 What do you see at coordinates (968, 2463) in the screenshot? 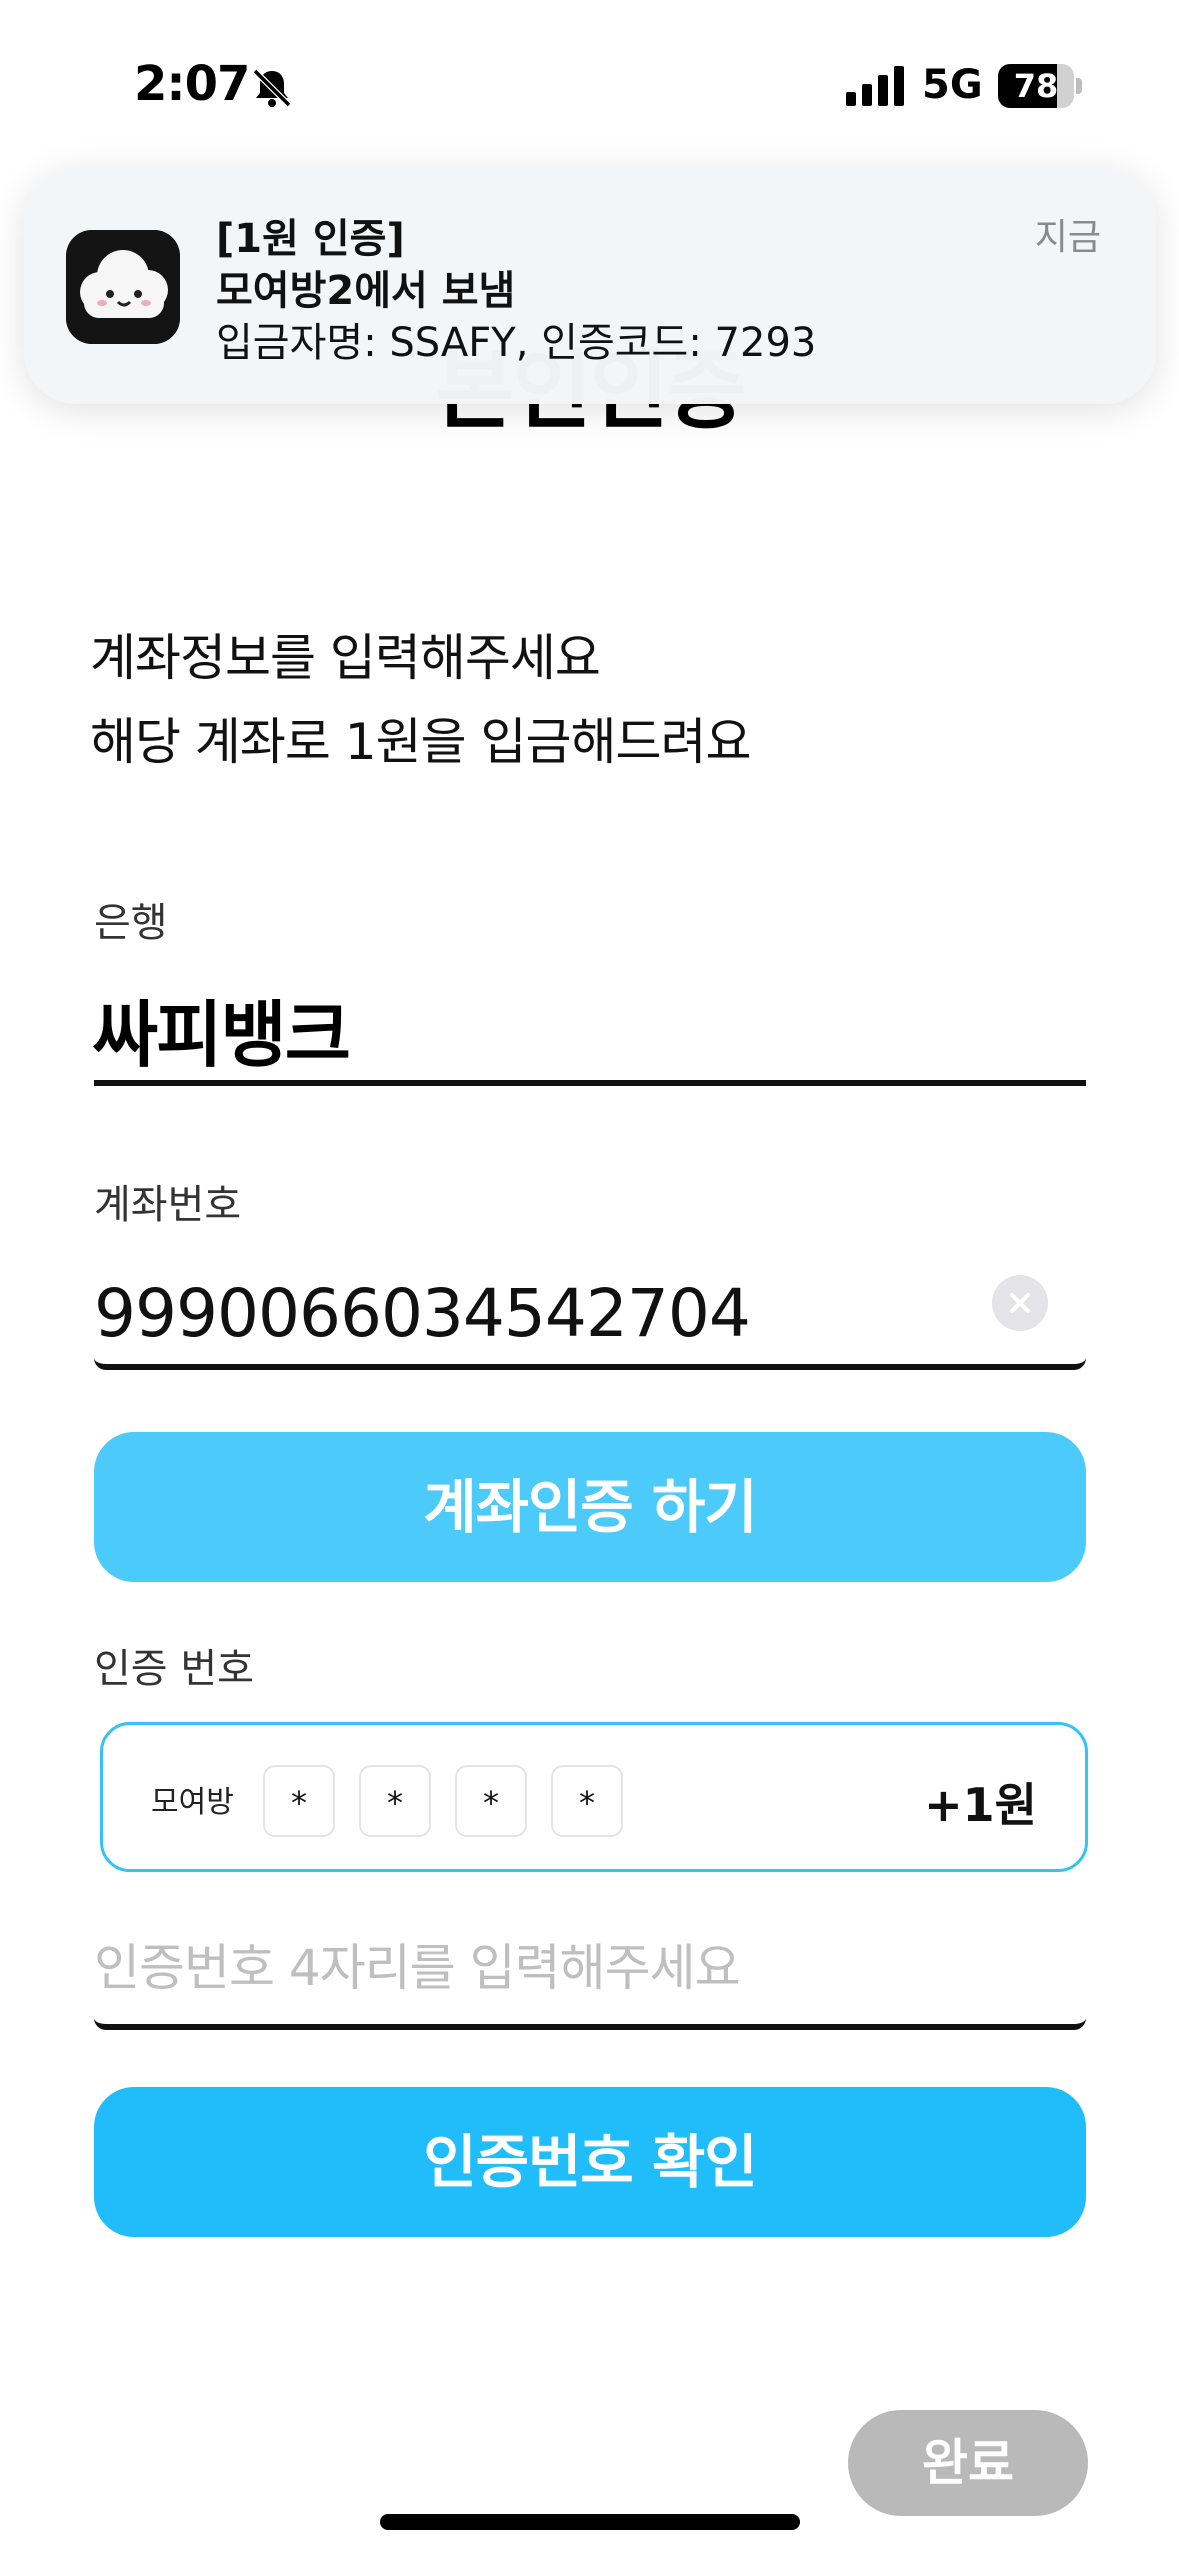
I see `done-button: 완료` at bounding box center [968, 2463].